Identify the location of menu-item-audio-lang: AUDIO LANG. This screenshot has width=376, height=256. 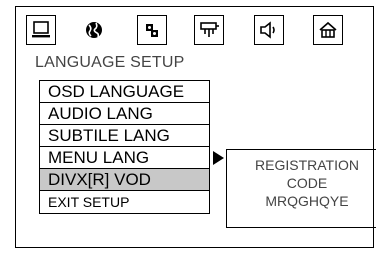
(124, 114).